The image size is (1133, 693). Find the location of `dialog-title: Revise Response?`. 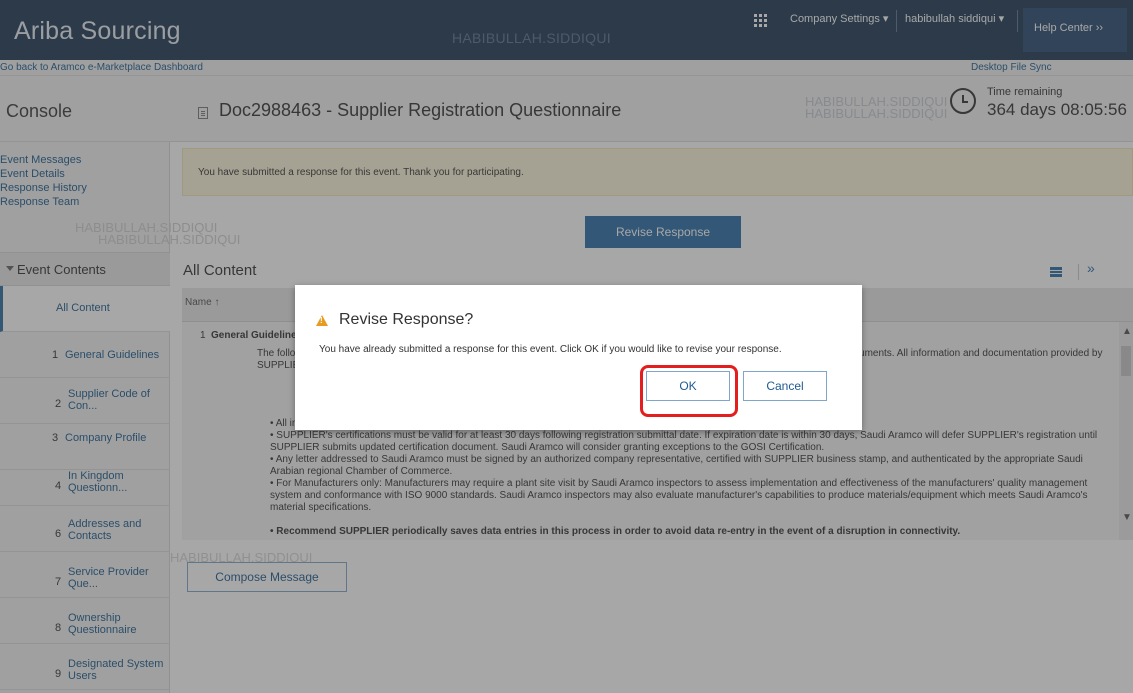

dialog-title: Revise Response? is located at coordinates (406, 319).